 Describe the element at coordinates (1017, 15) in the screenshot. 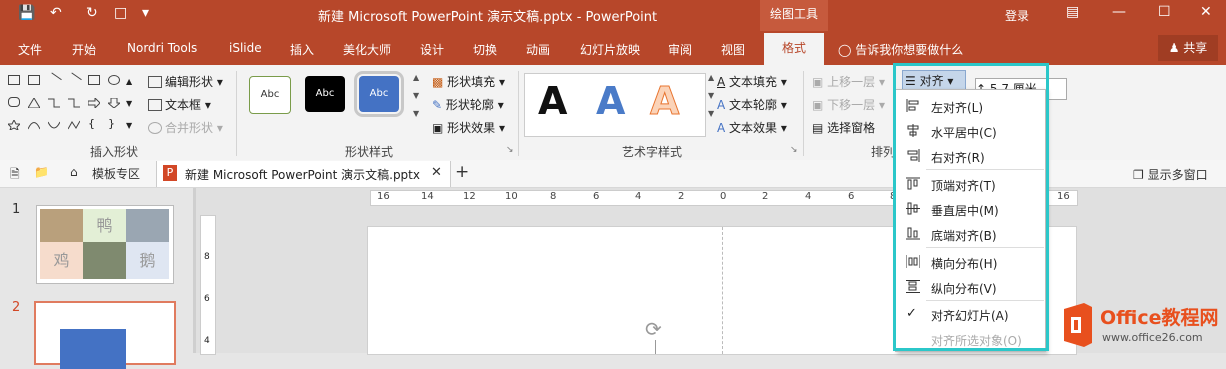

I see `login-link: 登录` at that location.